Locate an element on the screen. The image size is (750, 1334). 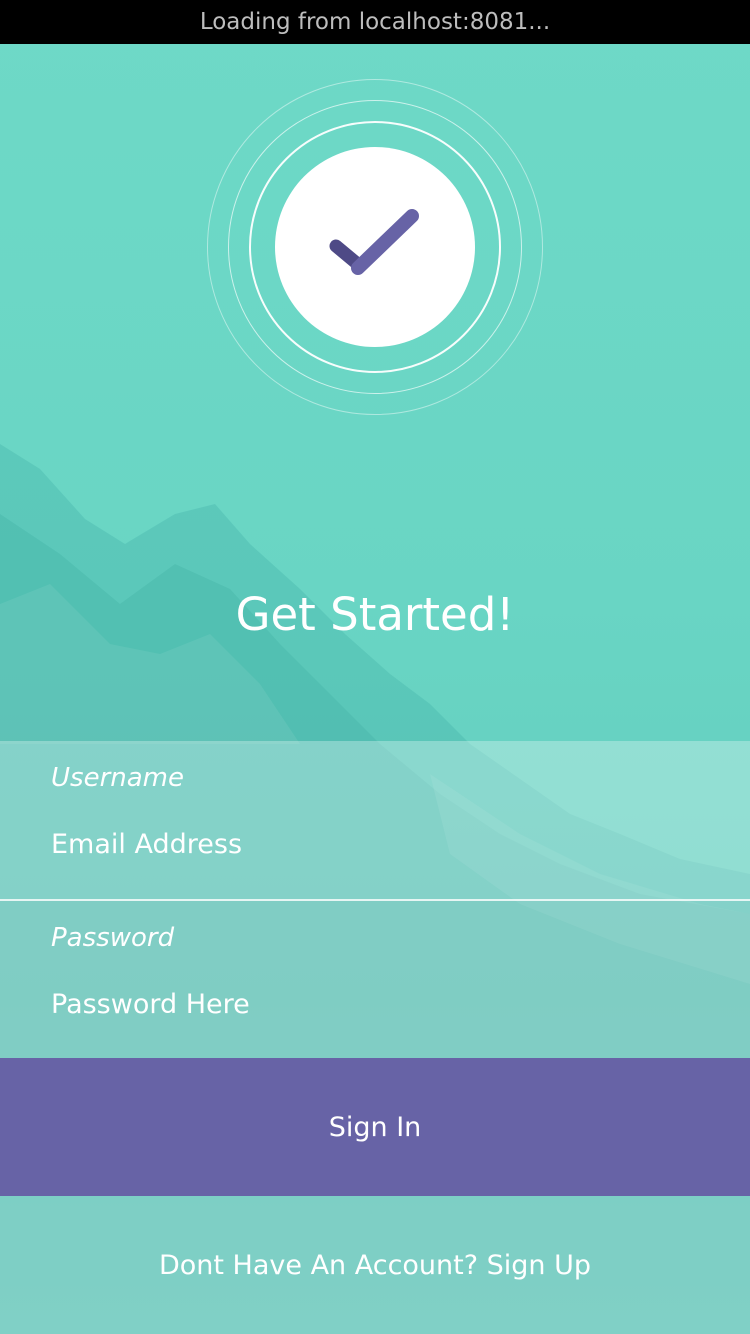
footer: Dont Have An Account? Sign Up is located at coordinates (375, 1265).